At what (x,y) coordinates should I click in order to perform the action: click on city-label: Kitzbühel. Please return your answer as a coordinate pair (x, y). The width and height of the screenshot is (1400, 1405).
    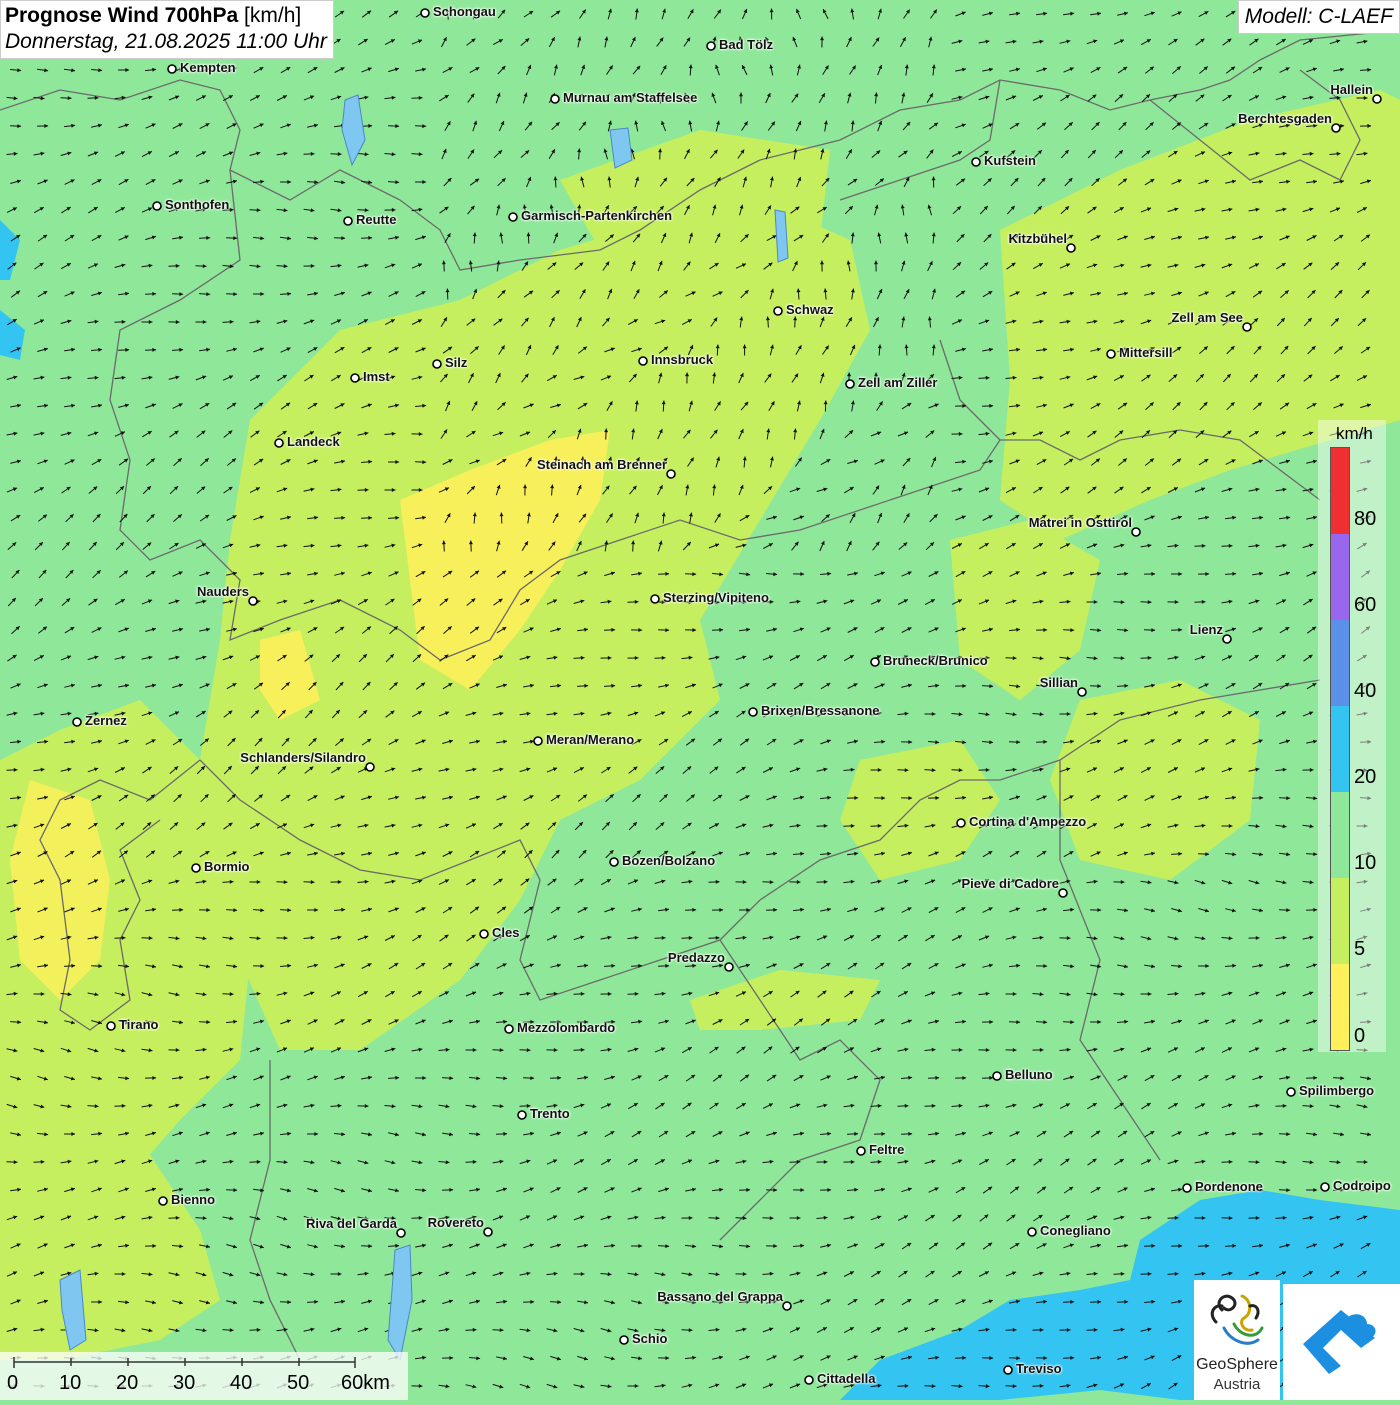
    Looking at the image, I should click on (1038, 238).